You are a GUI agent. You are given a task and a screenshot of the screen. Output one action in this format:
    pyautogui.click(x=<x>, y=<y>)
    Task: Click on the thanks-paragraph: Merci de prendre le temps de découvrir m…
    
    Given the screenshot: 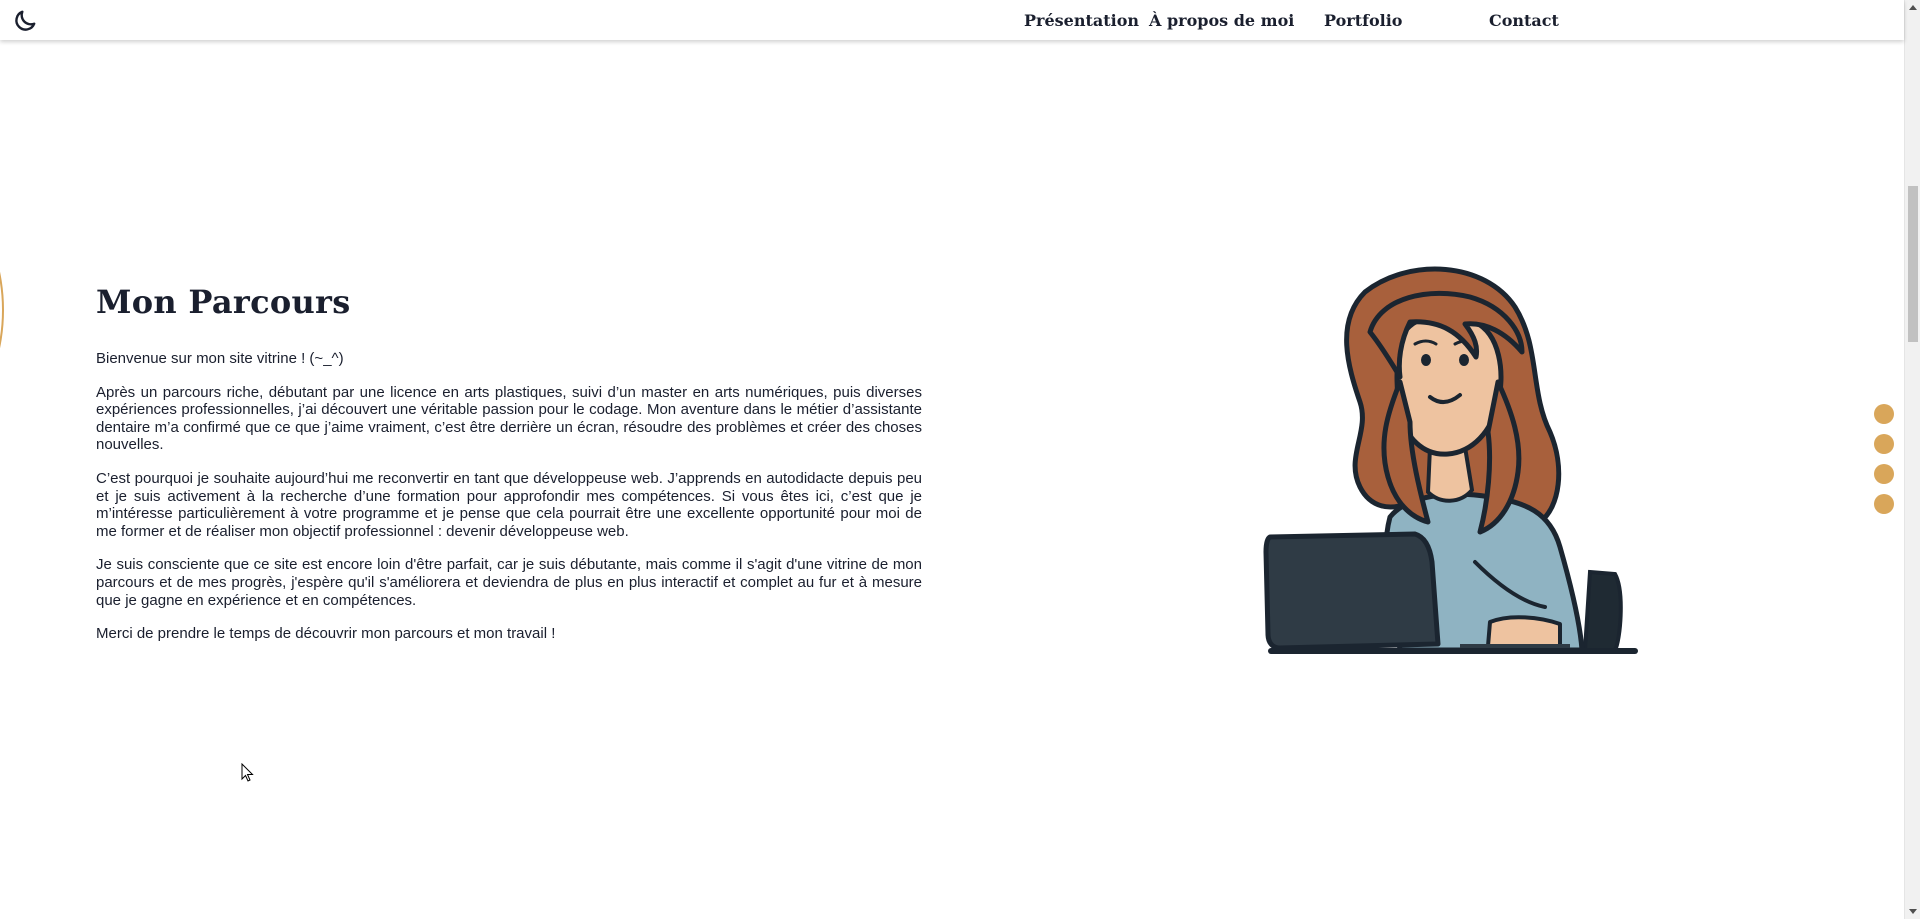 What is the action you would take?
    pyautogui.click(x=326, y=634)
    